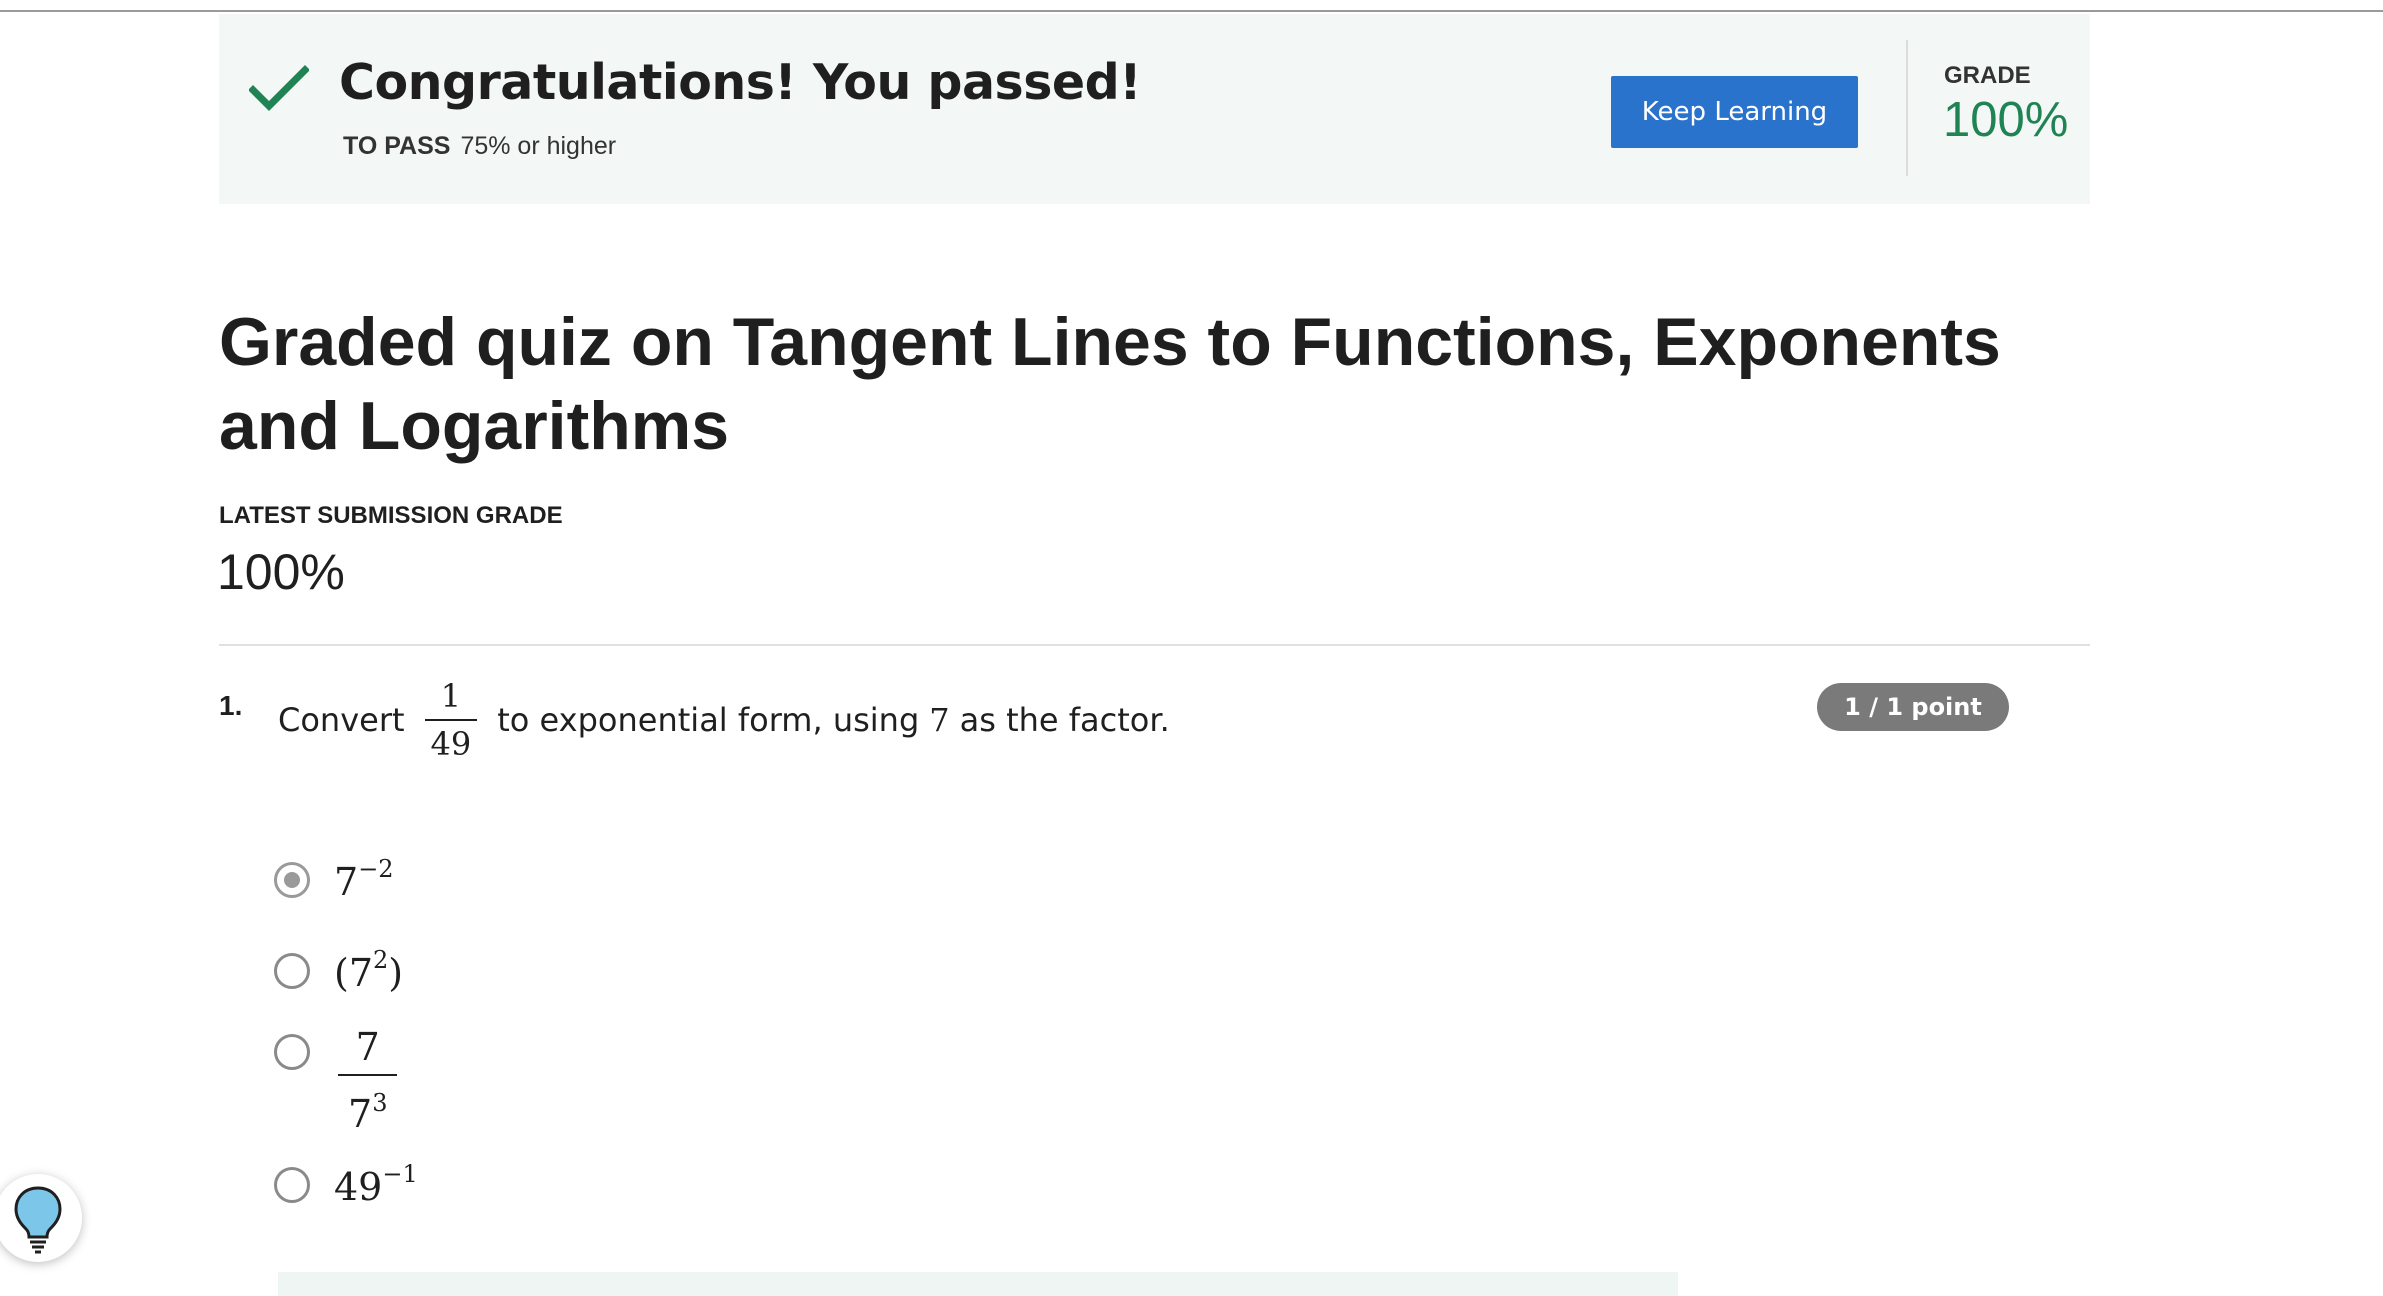  I want to click on divider, so click(1907, 108).